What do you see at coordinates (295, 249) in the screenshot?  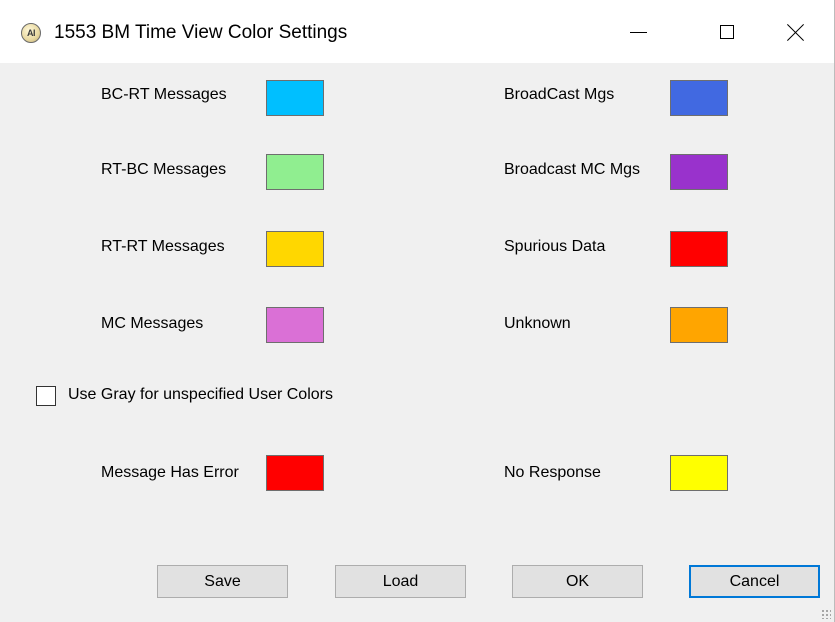 I see `rt-rt-messages-color-swatch` at bounding box center [295, 249].